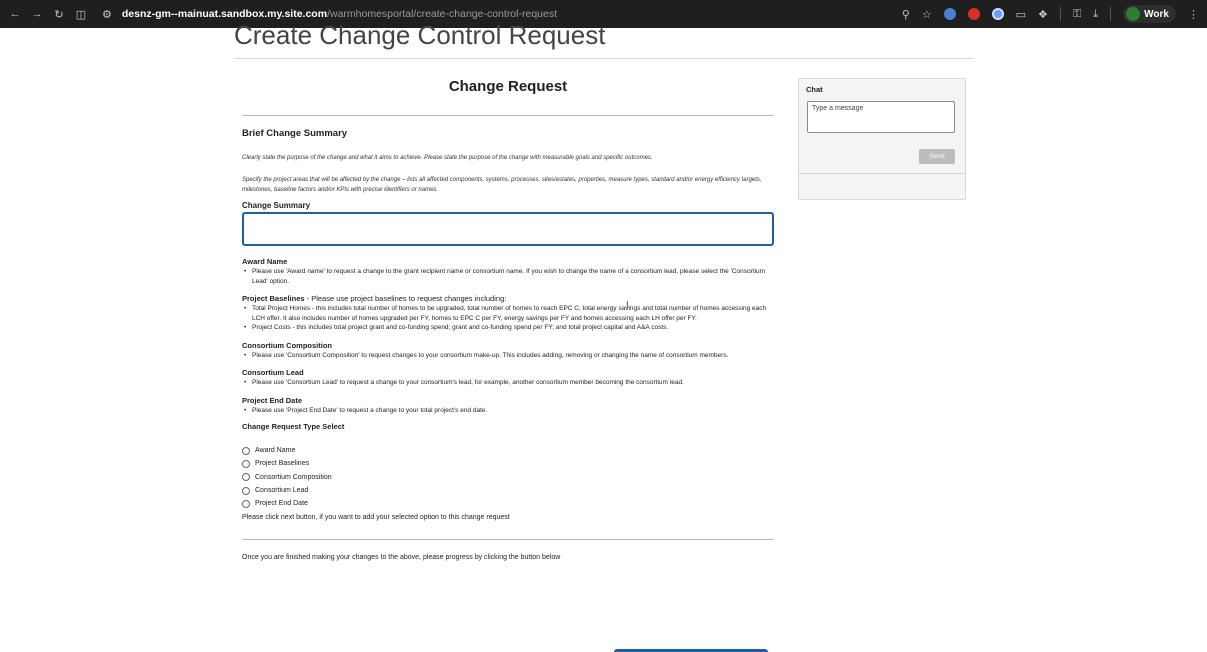 This screenshot has height=652, width=1207. Describe the element at coordinates (37, 14) in the screenshot. I see `forward-icon: →` at that location.